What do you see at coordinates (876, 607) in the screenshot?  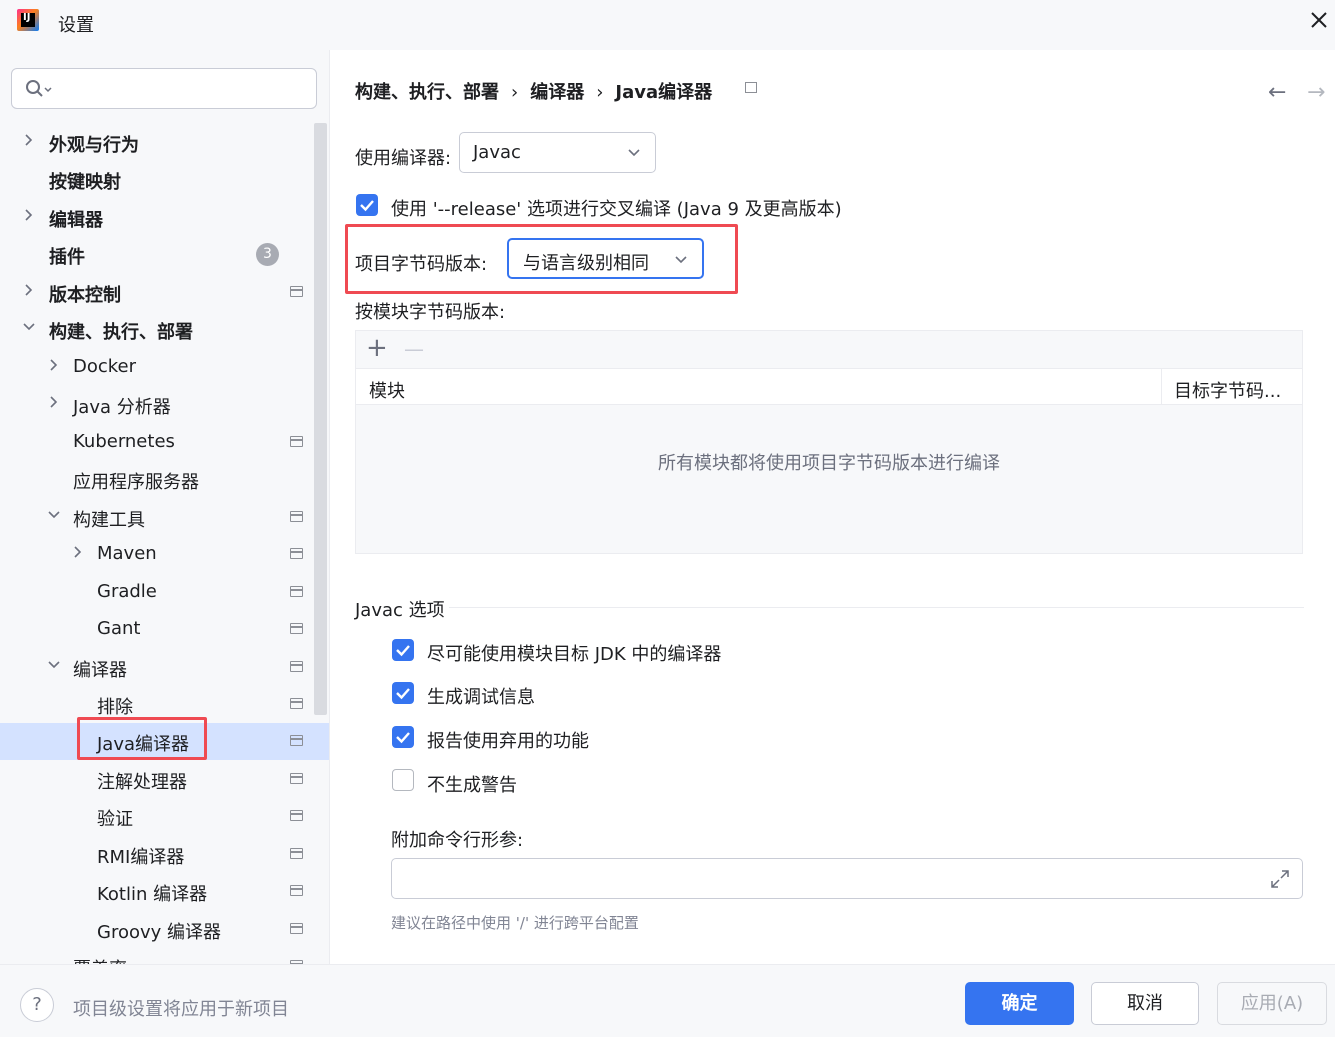 I see `section-divider` at bounding box center [876, 607].